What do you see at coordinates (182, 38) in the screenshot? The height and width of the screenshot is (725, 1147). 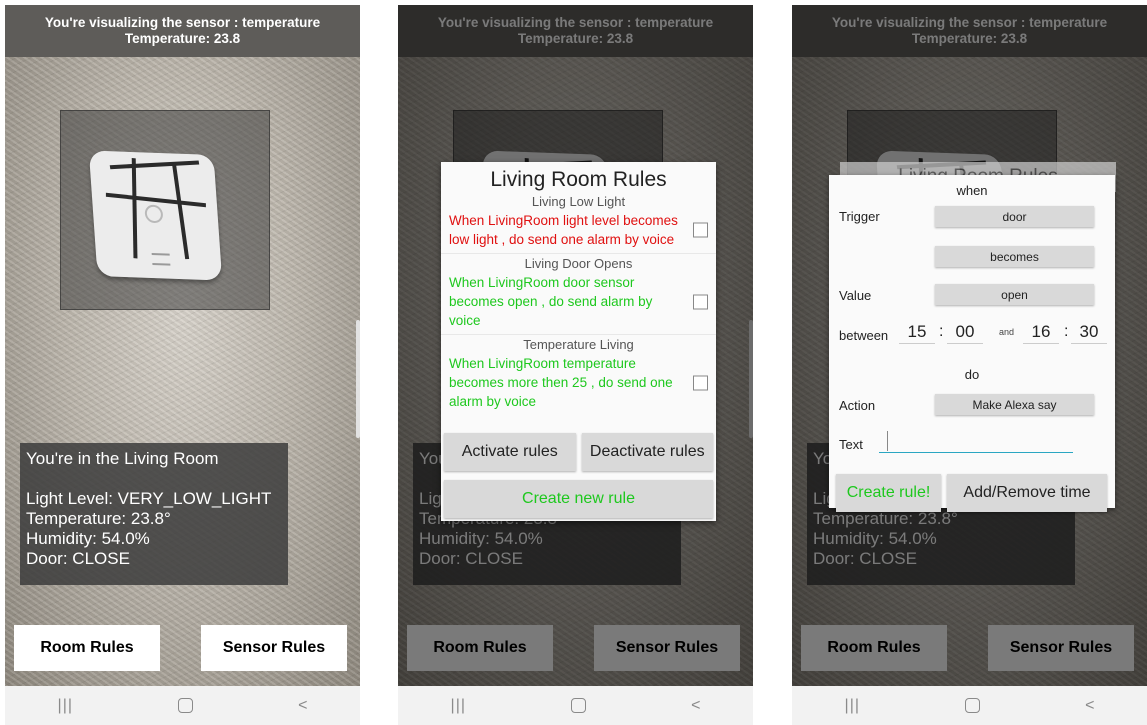 I see `sensor-header-line2: Temperature: 23.8` at bounding box center [182, 38].